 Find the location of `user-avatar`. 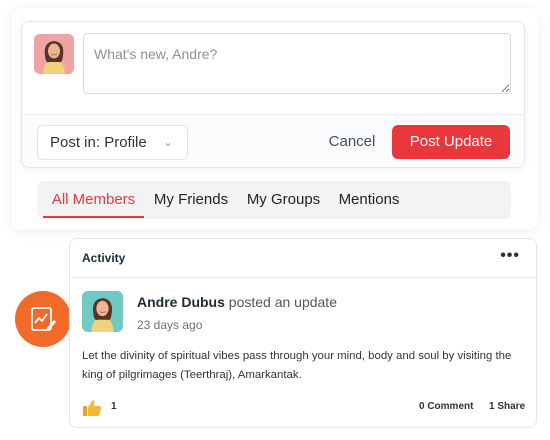

user-avatar is located at coordinates (54, 54).